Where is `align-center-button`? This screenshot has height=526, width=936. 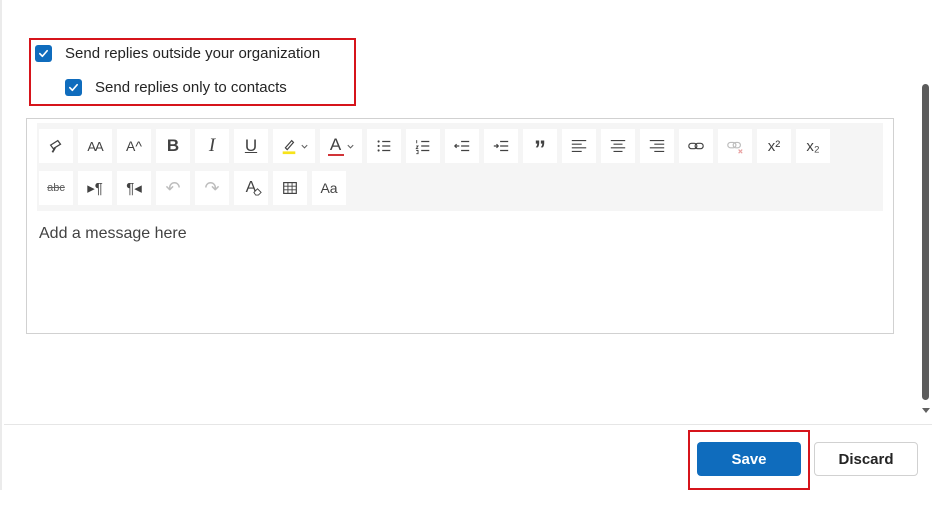 align-center-button is located at coordinates (618, 146).